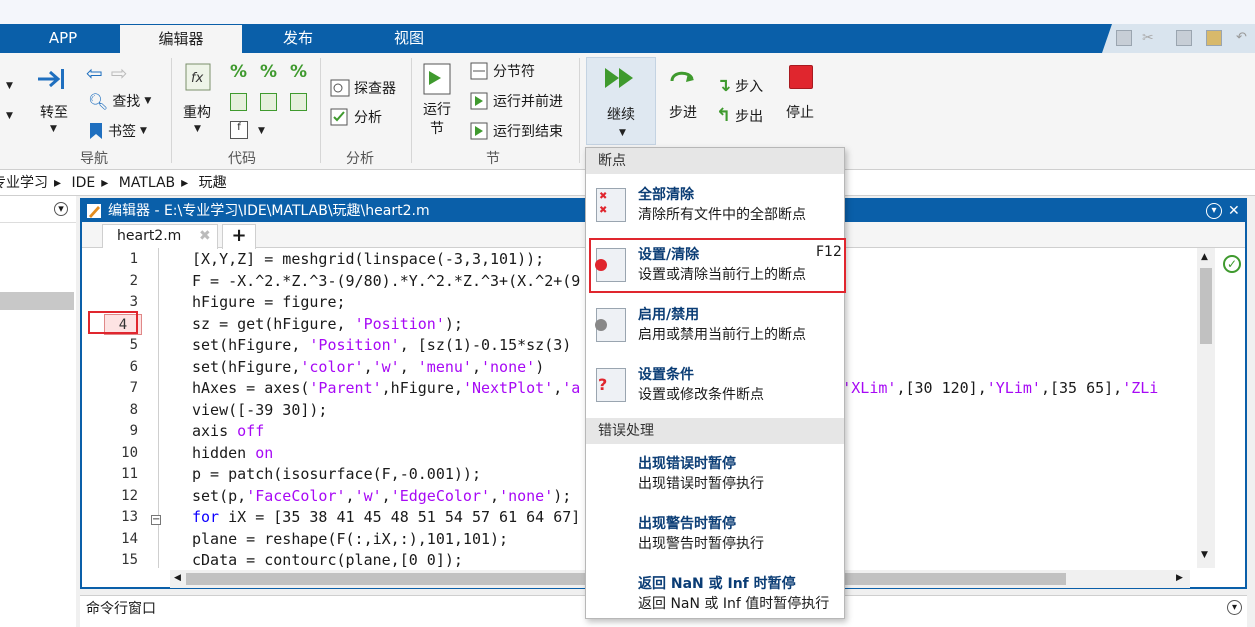  I want to click on tab-editor: 编辑器, so click(181, 39).